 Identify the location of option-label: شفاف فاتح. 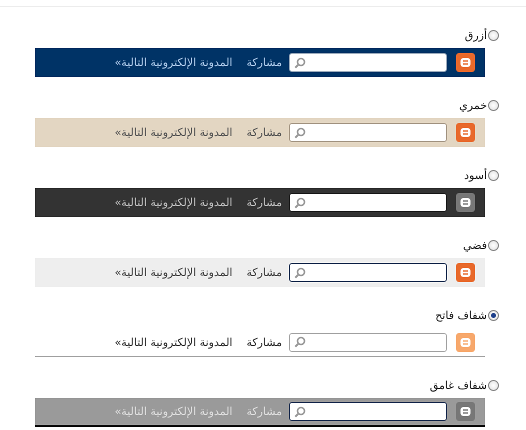
(461, 315).